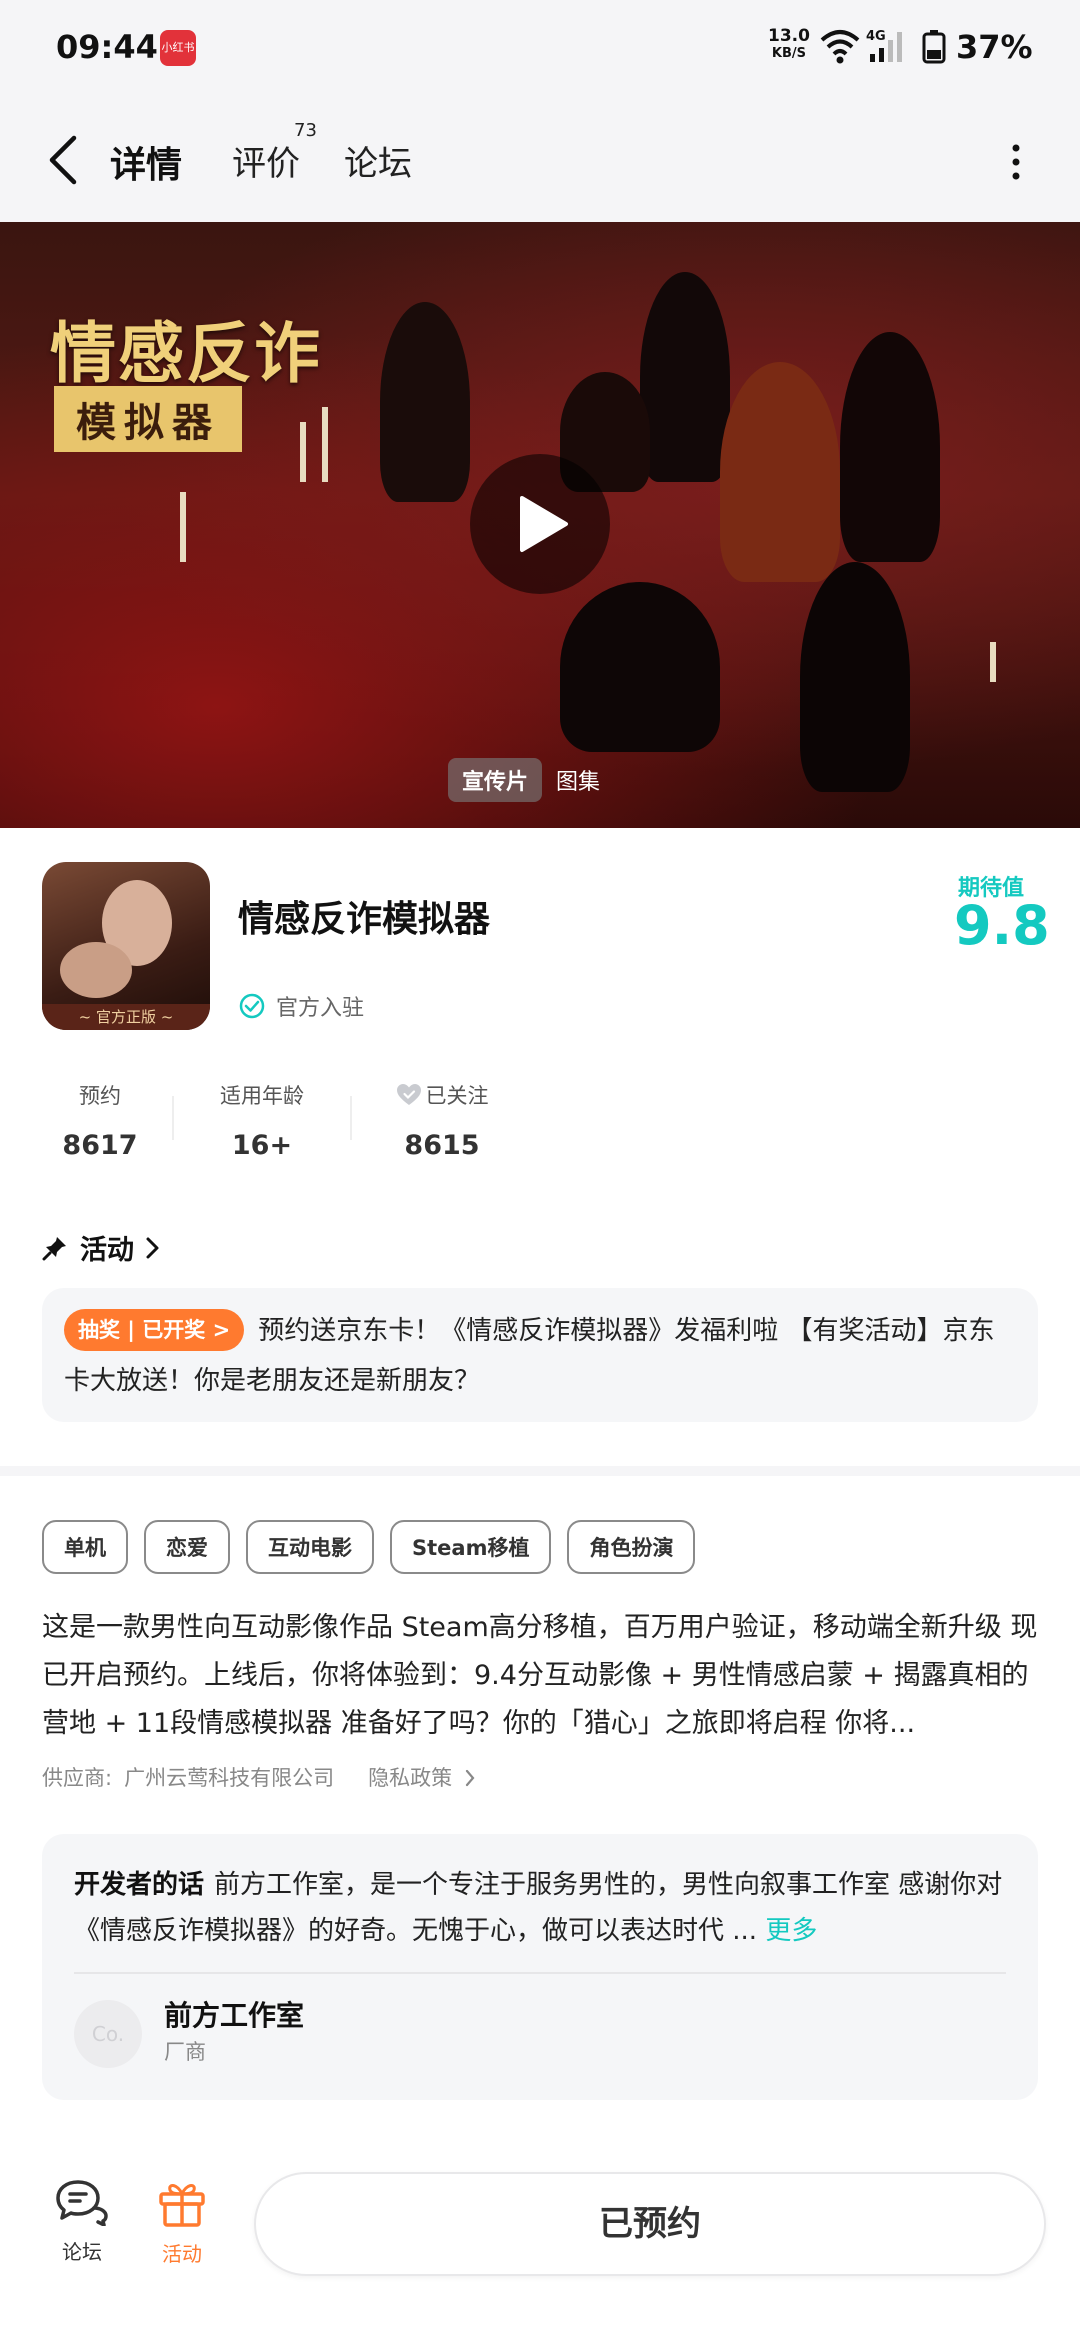 Image resolution: width=1080 pixels, height=2340 pixels. I want to click on tab-forum: 论坛, so click(378, 160).